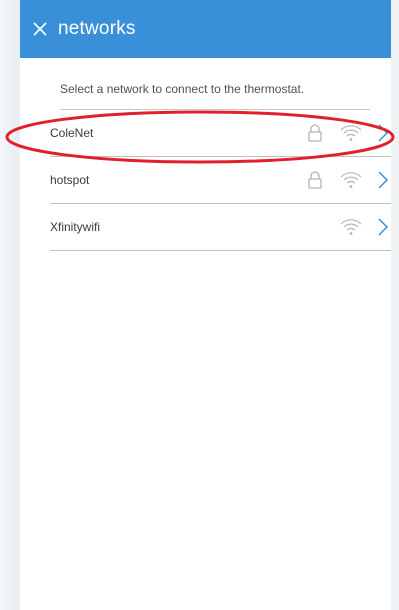 The width and height of the screenshot is (399, 610). I want to click on close-button, so click(40, 29).